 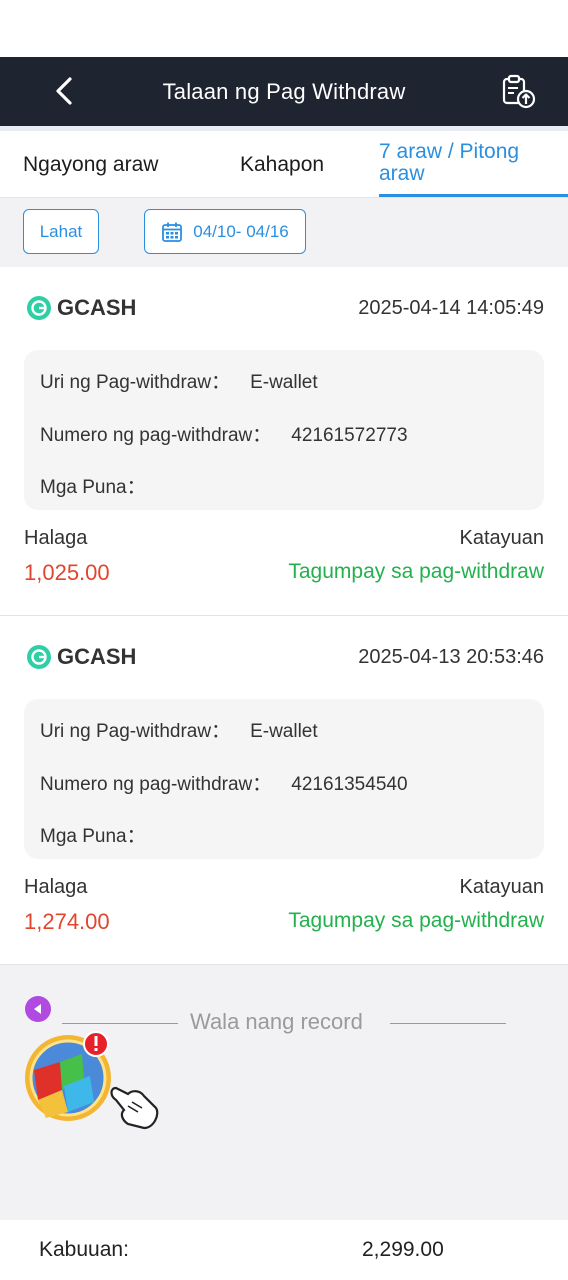 I want to click on tab-yesterday: Kahapon, so click(x=282, y=165).